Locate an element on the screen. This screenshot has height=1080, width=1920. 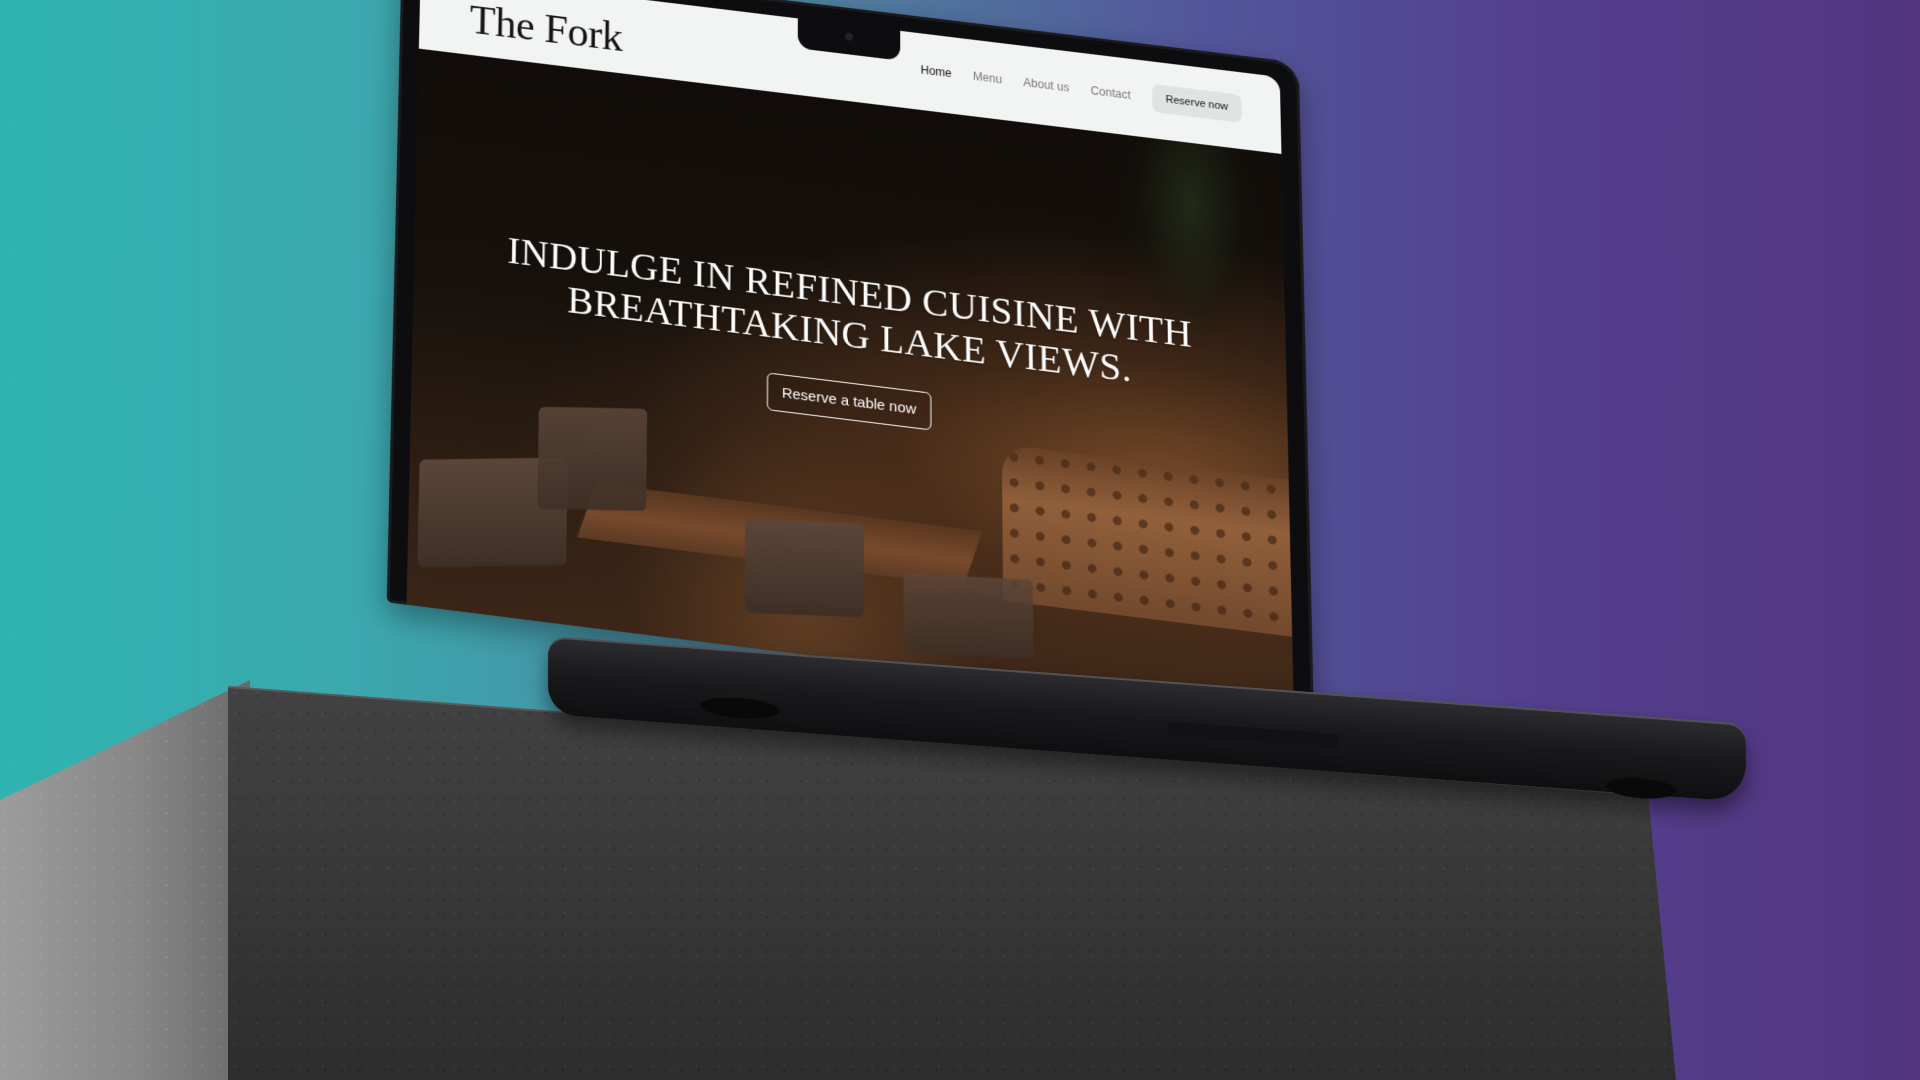
pedestal-side is located at coordinates (125, 880).